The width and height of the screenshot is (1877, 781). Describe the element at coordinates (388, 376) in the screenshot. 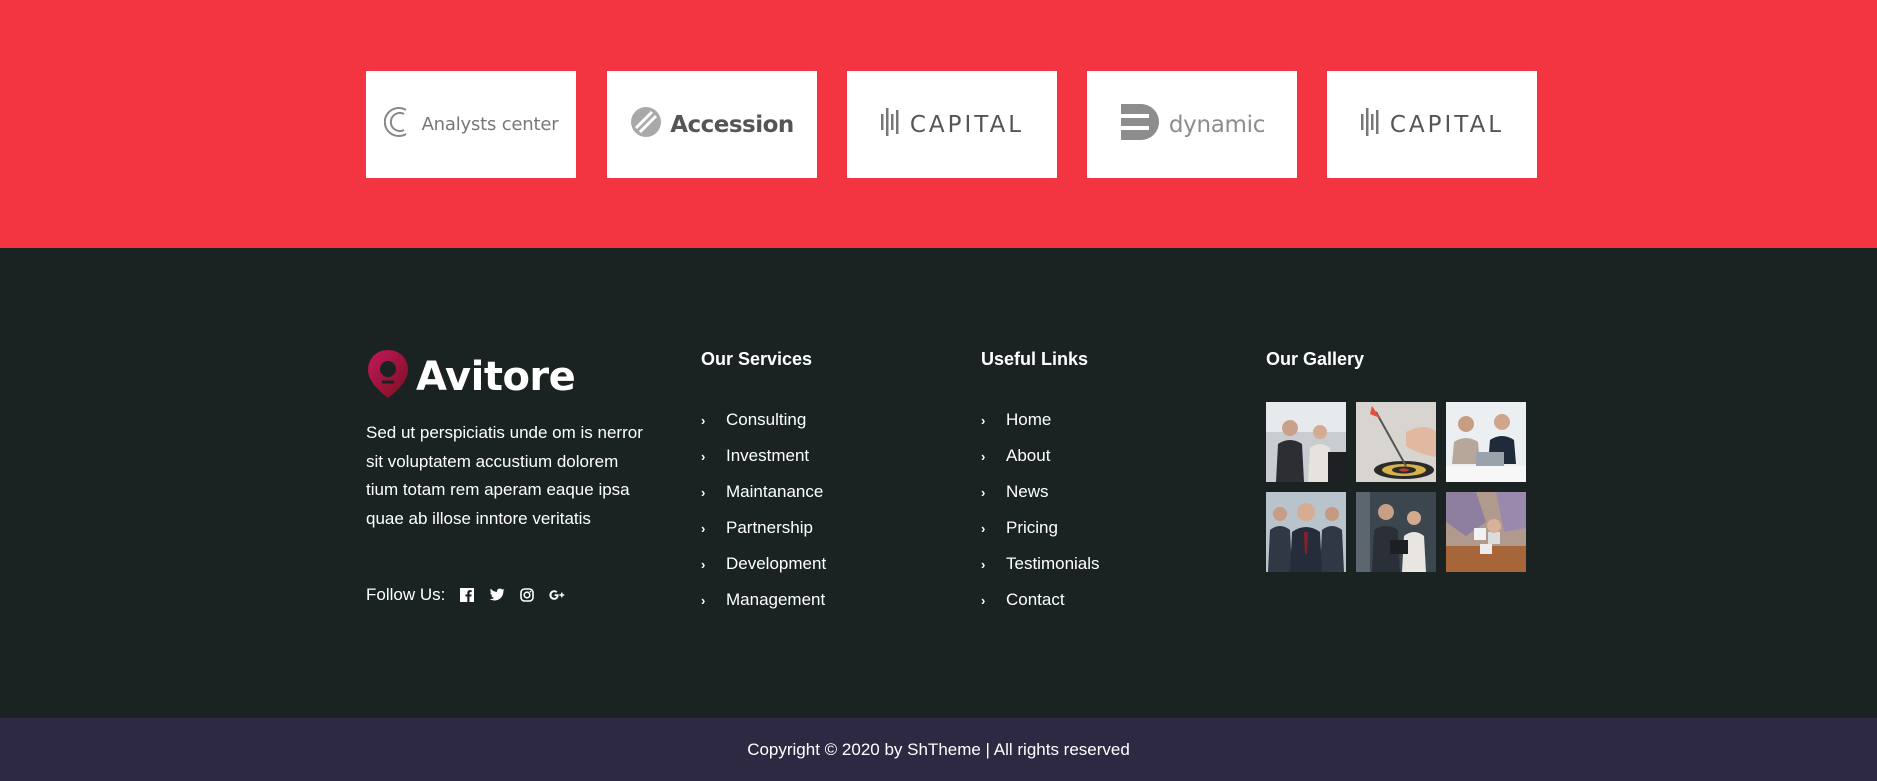

I see `map-pin-logo-icon` at that location.